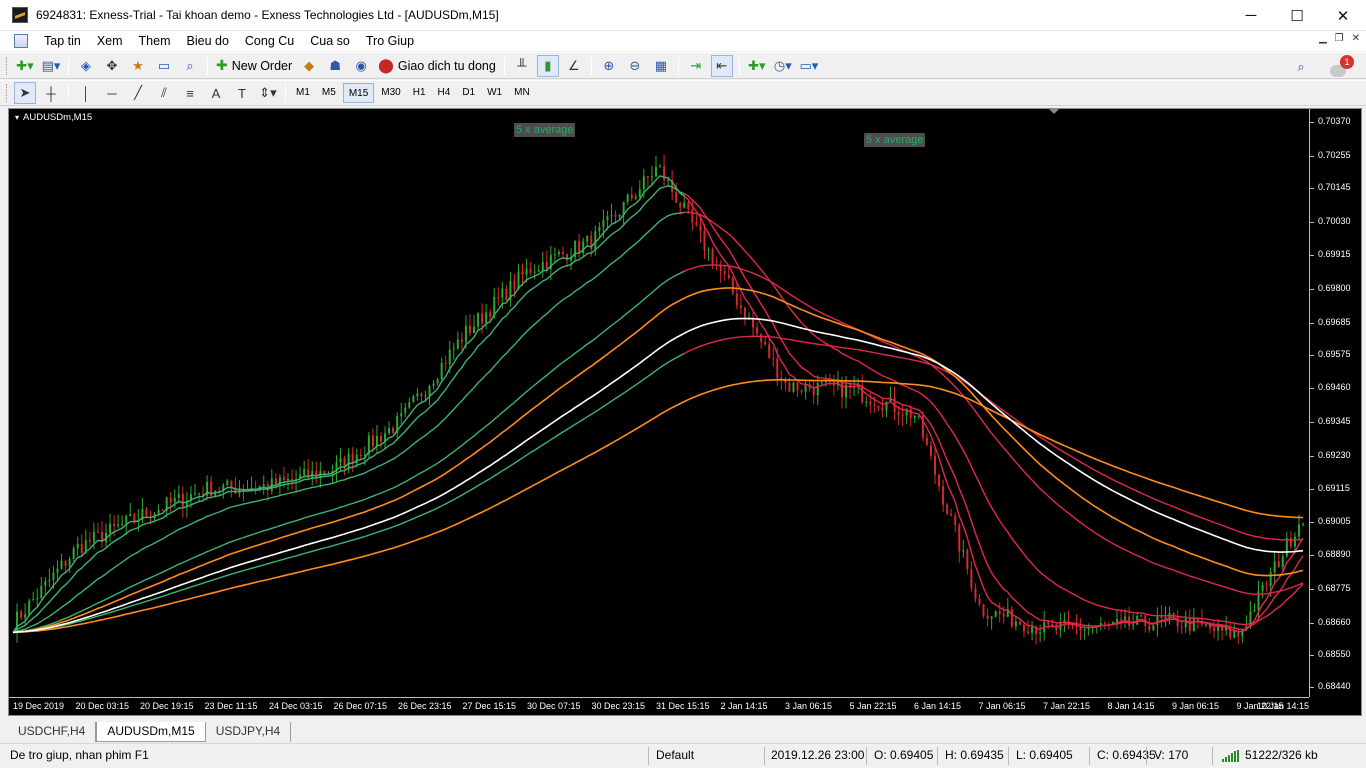  Describe the element at coordinates (254, 66) in the screenshot. I see `new-order-button: ✚ New Order` at that location.